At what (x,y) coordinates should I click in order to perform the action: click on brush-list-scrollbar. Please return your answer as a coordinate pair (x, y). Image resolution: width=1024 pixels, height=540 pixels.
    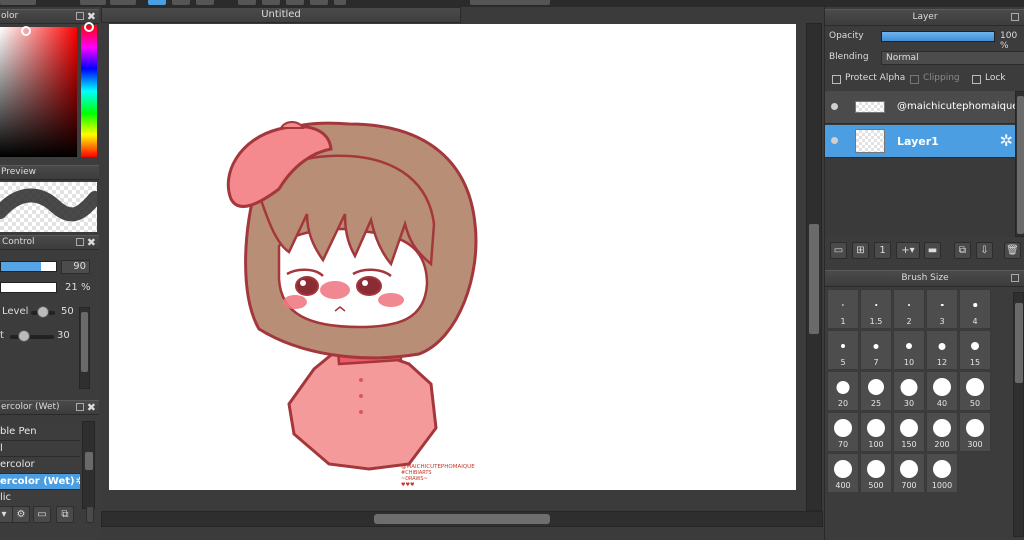
    Looking at the image, I should click on (88, 465).